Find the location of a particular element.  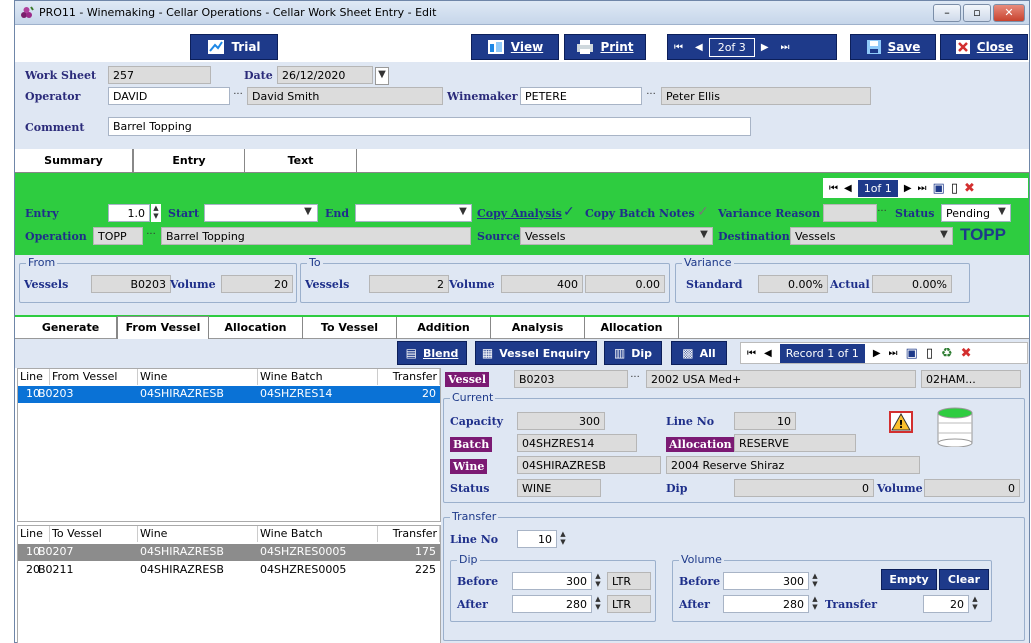

vessel-lookup-icon: ··· is located at coordinates (635, 380).